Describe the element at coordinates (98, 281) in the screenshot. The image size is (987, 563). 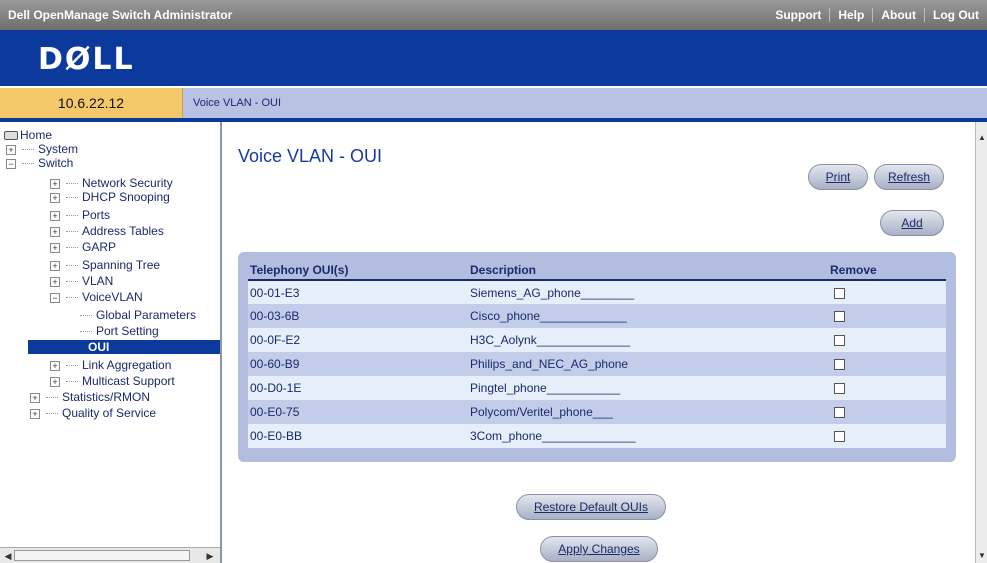
I see `tree-label: VLAN` at that location.